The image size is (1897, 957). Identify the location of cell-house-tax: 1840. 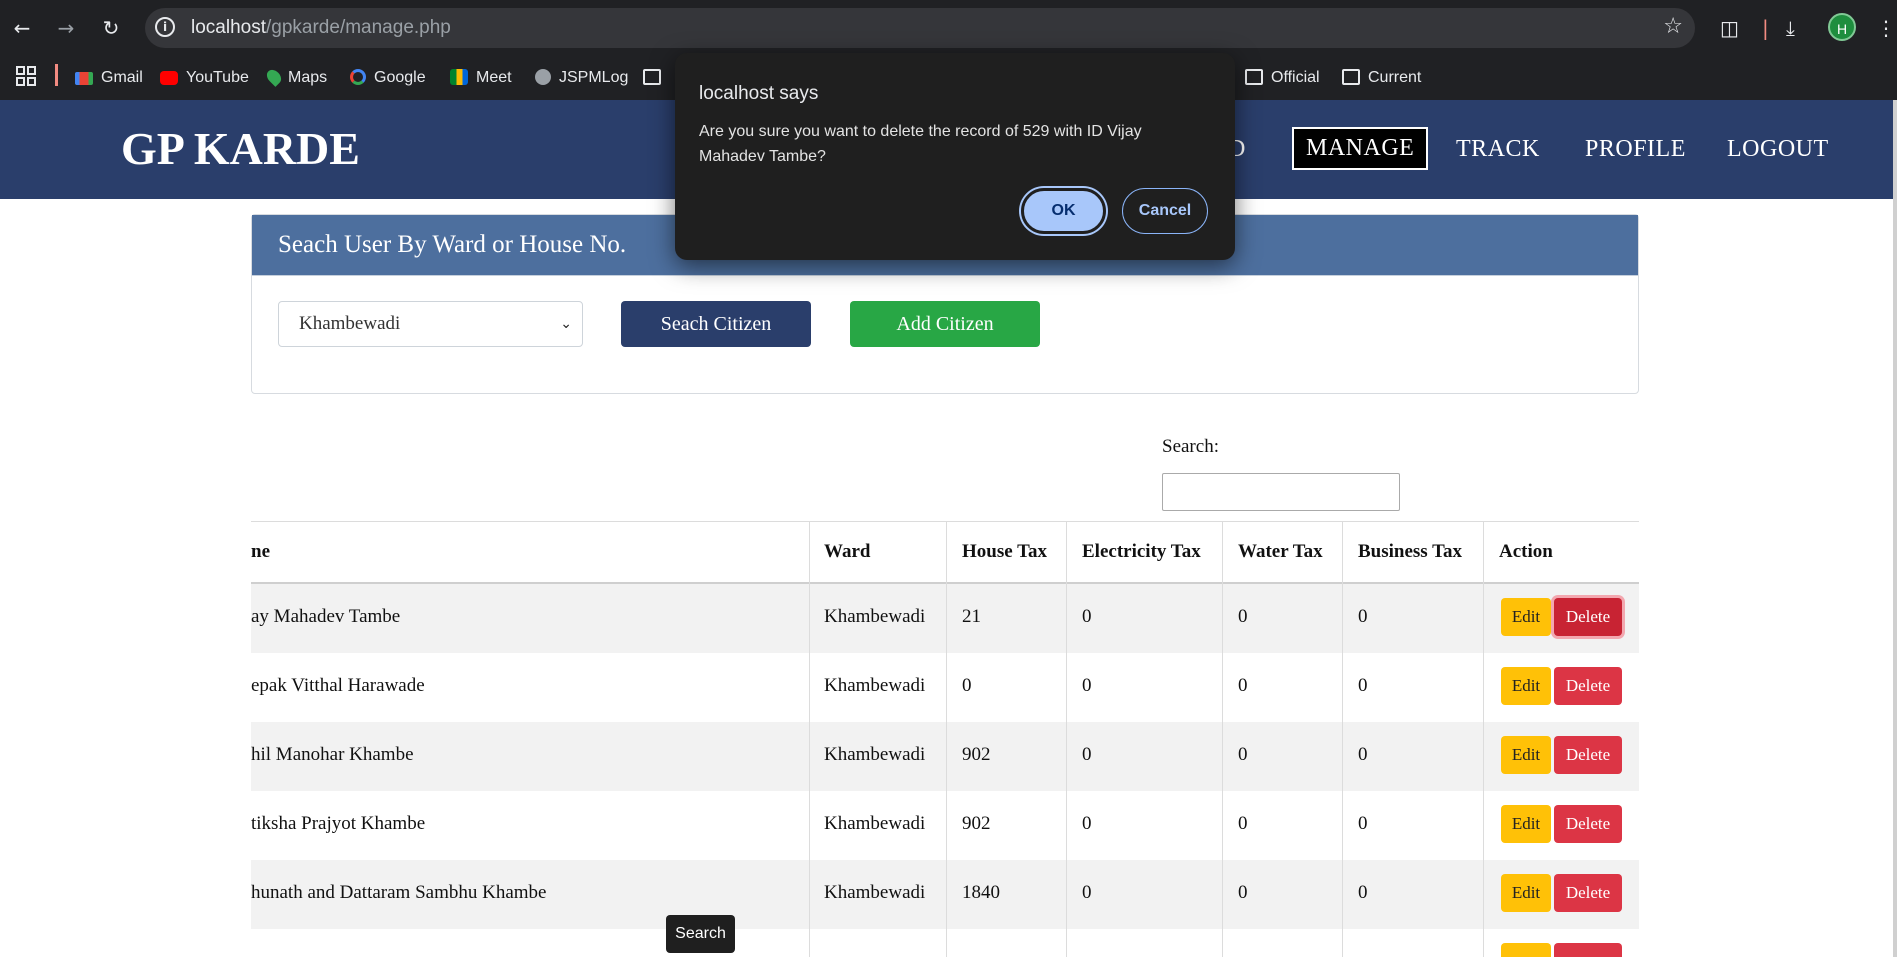
(981, 892).